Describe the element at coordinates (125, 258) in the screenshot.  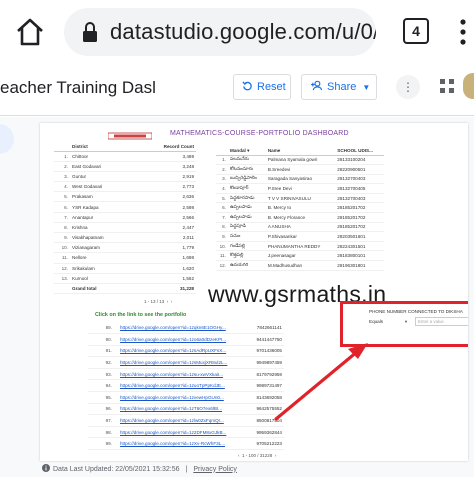
I see `table-row: 11. Nellore 1,698` at that location.